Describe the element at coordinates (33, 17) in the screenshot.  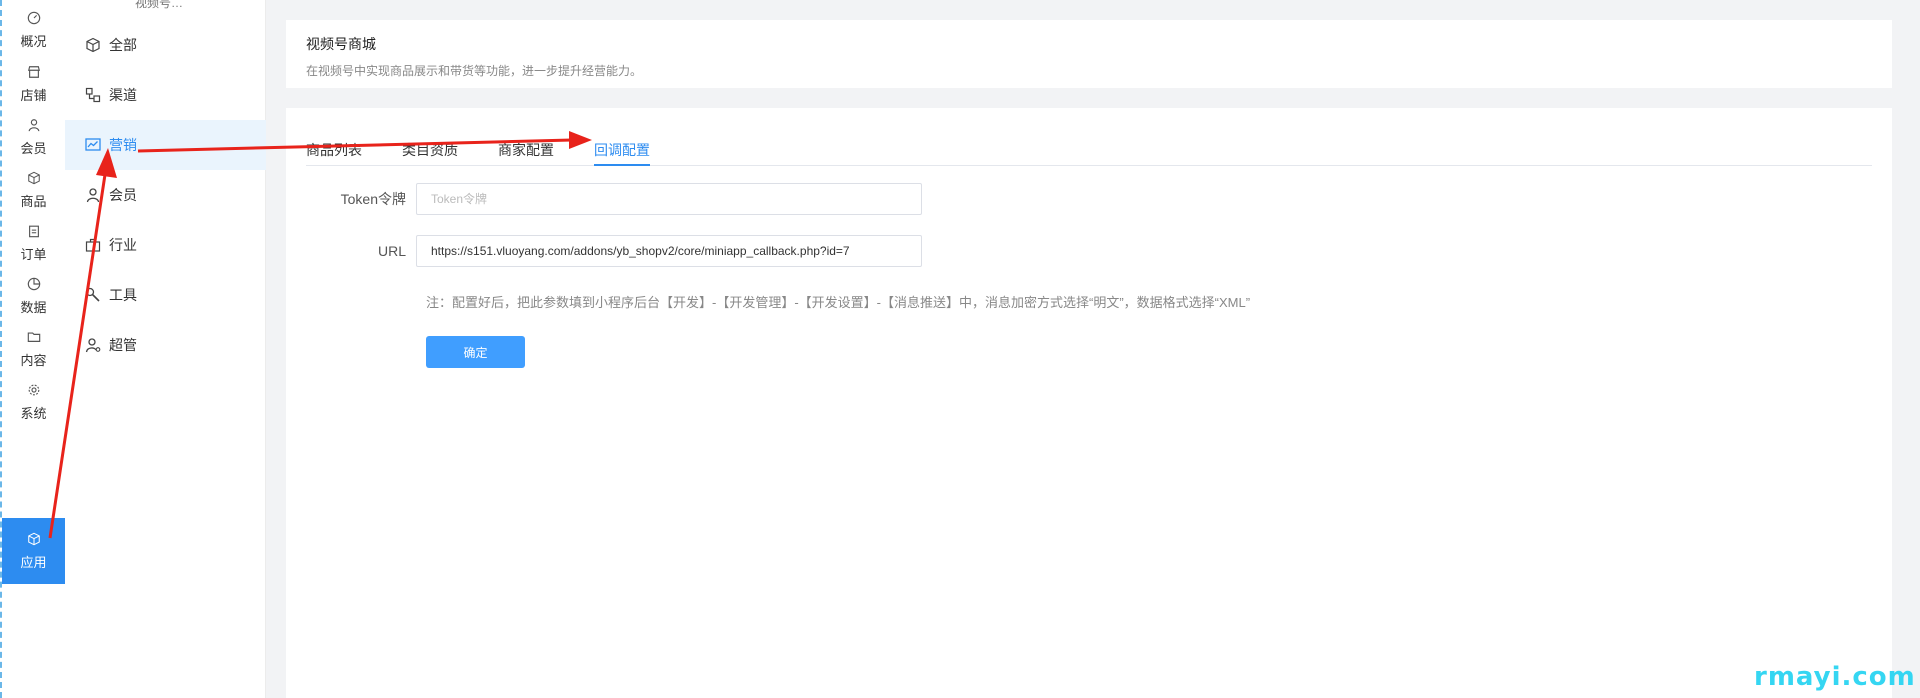
I see `dashboard-icon` at that location.